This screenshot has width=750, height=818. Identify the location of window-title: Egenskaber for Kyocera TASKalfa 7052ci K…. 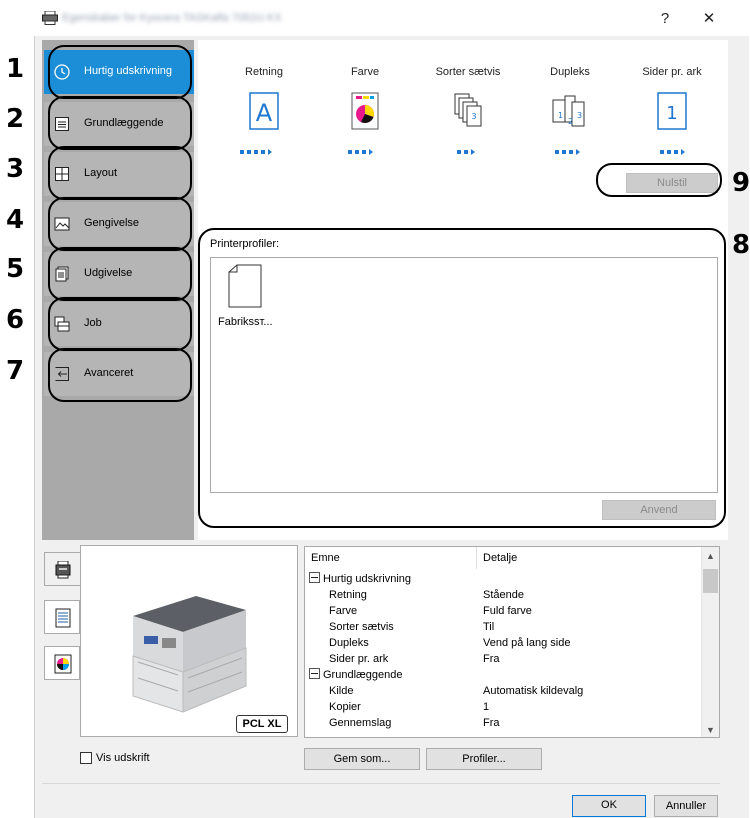
(172, 18).